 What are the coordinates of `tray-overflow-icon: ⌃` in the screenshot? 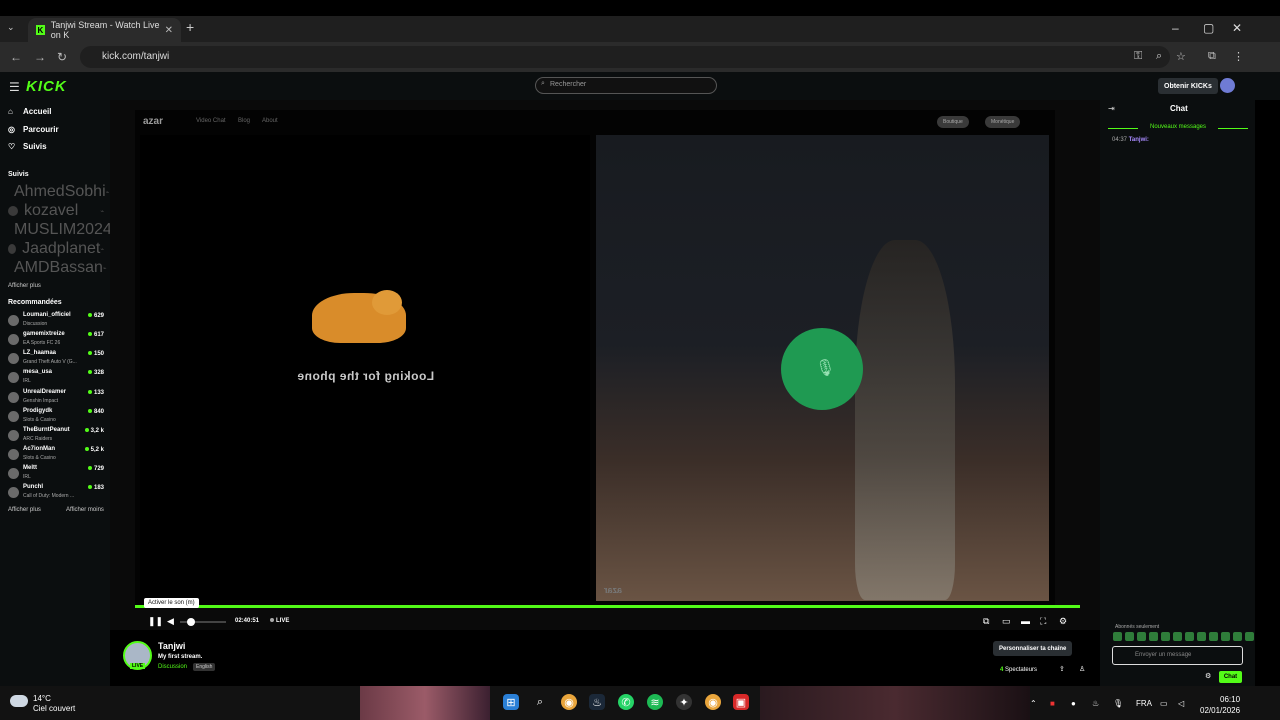 It's located at (1033, 703).